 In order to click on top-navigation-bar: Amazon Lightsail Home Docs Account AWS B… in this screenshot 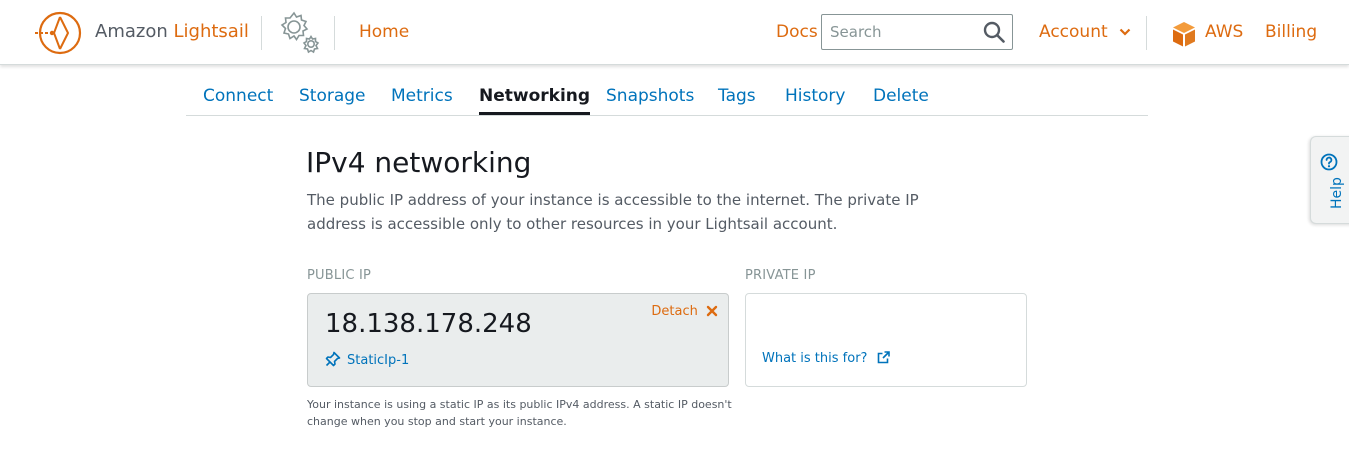, I will do `click(674, 32)`.